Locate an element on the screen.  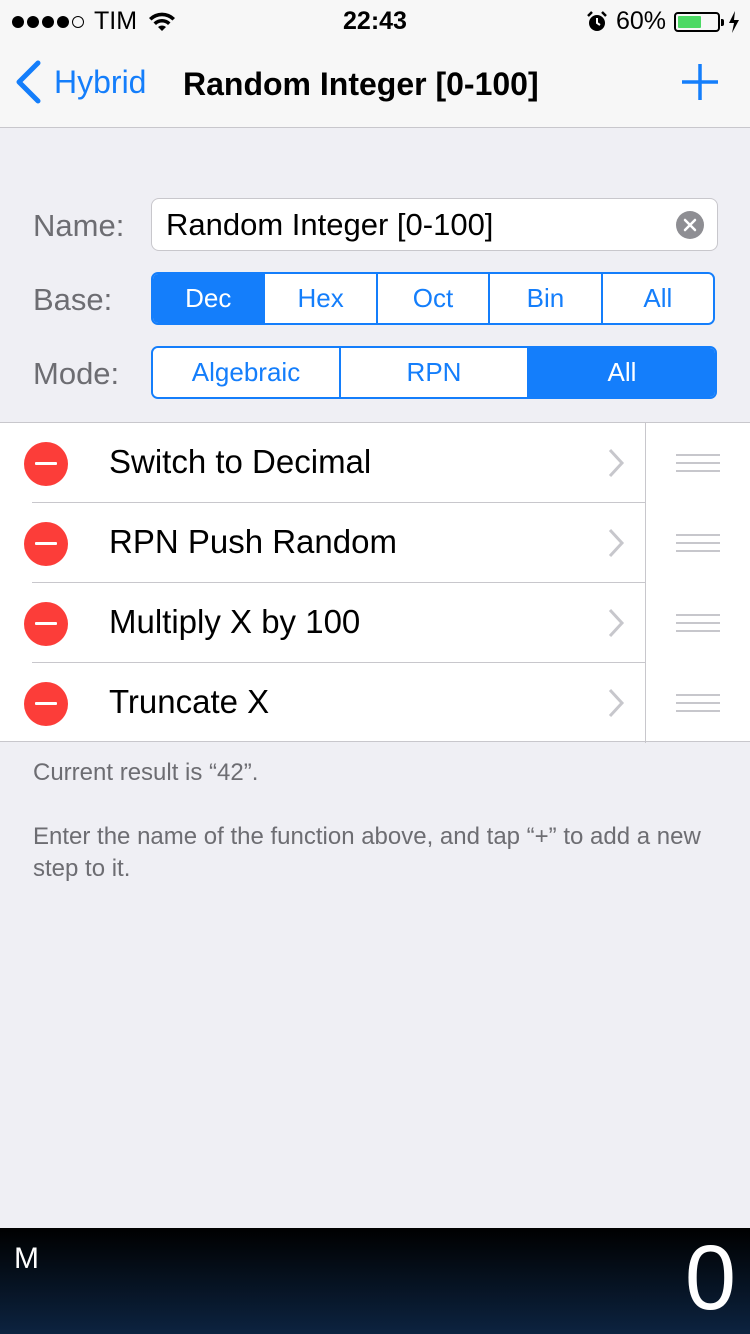
step-label: Multiply X by 100 is located at coordinates (235, 621).